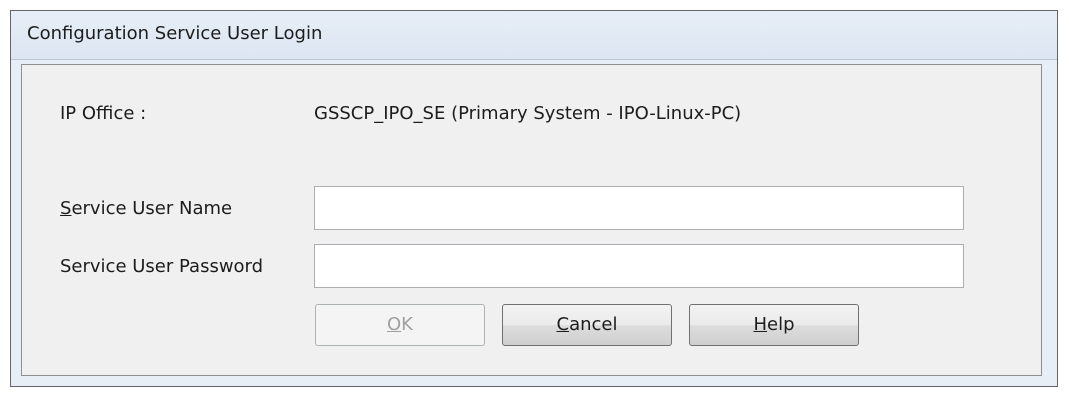  Describe the element at coordinates (781, 324) in the screenshot. I see `help-label: elp` at that location.